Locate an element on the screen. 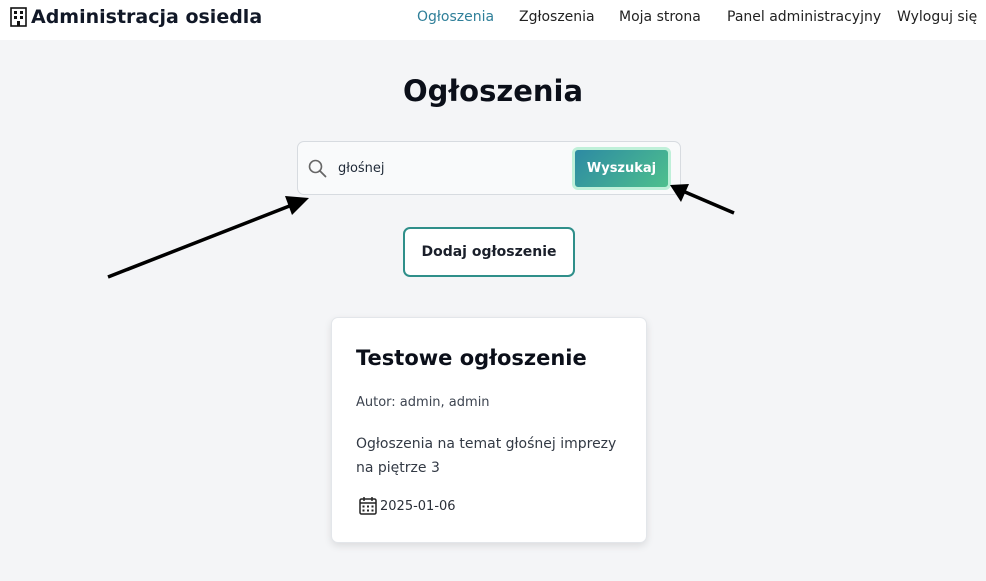 This screenshot has width=986, height=581. arrow-to-search-button is located at coordinates (702, 199).